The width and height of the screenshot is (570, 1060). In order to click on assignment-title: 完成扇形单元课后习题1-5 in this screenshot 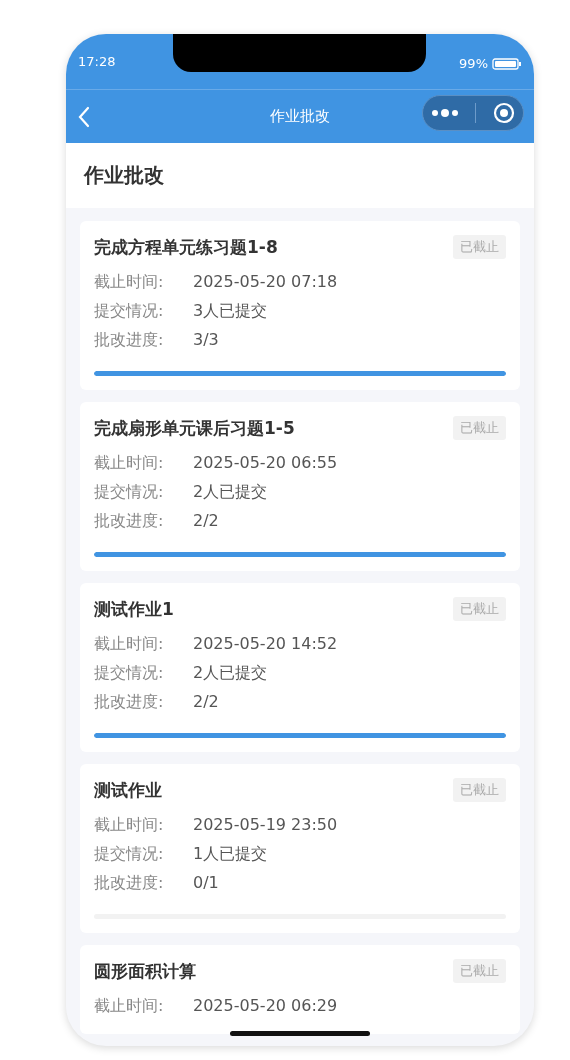, I will do `click(194, 428)`.